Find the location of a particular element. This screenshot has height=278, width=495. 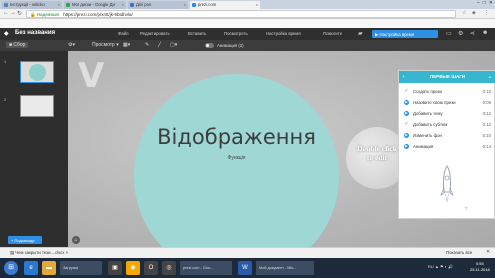

opera-icon: O is located at coordinates (151, 268).